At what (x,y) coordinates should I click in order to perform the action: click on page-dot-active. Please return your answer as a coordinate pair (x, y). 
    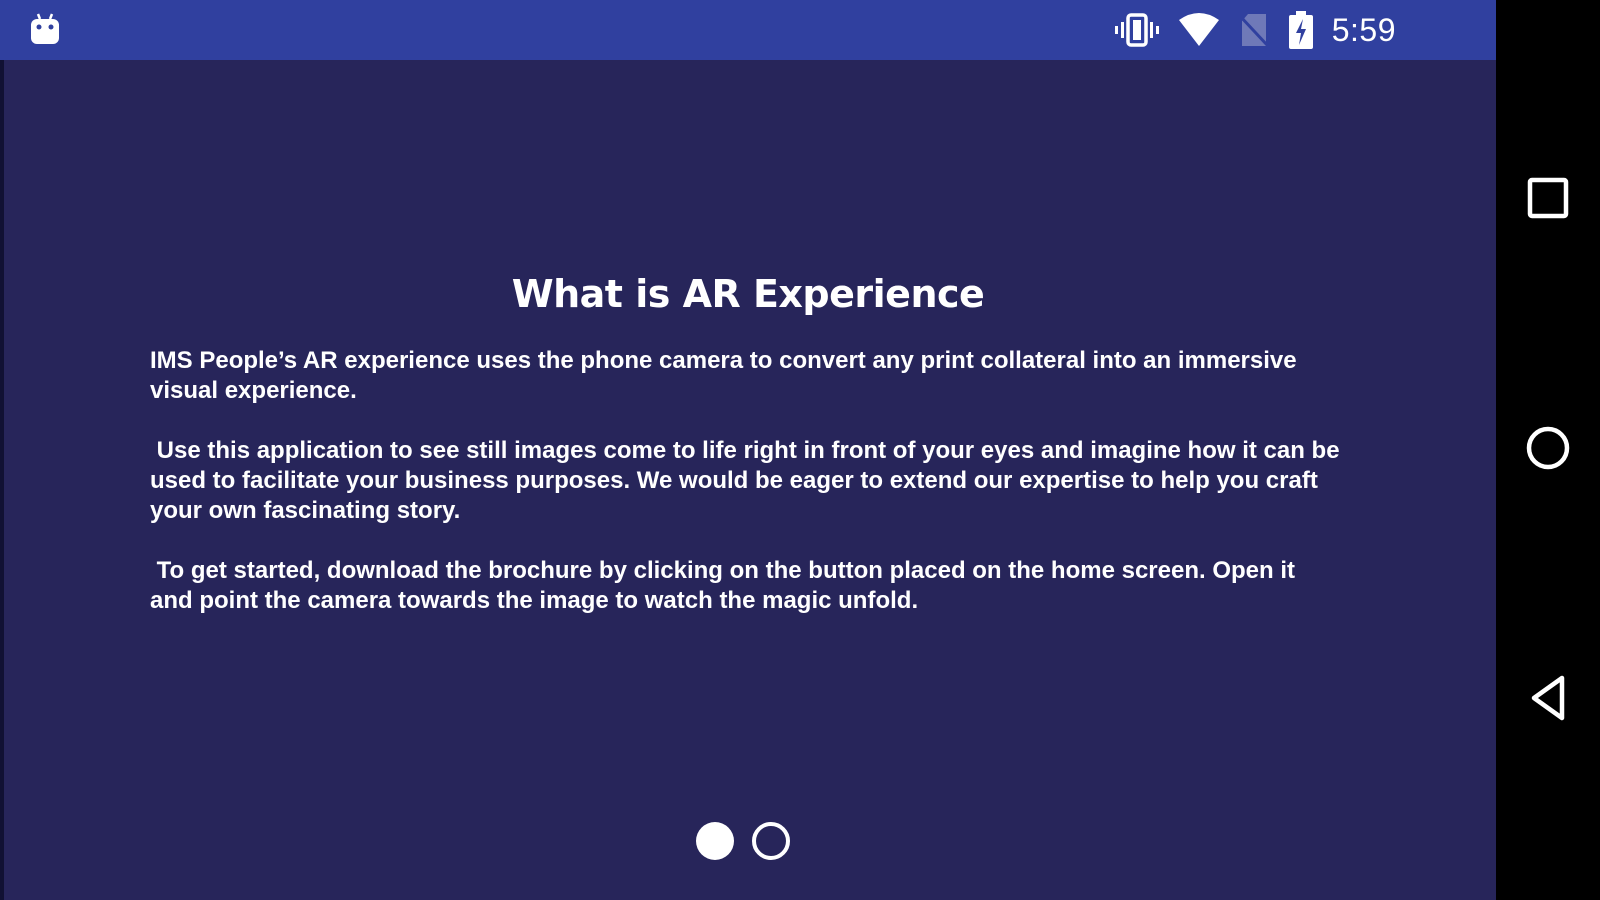
    Looking at the image, I should click on (715, 841).